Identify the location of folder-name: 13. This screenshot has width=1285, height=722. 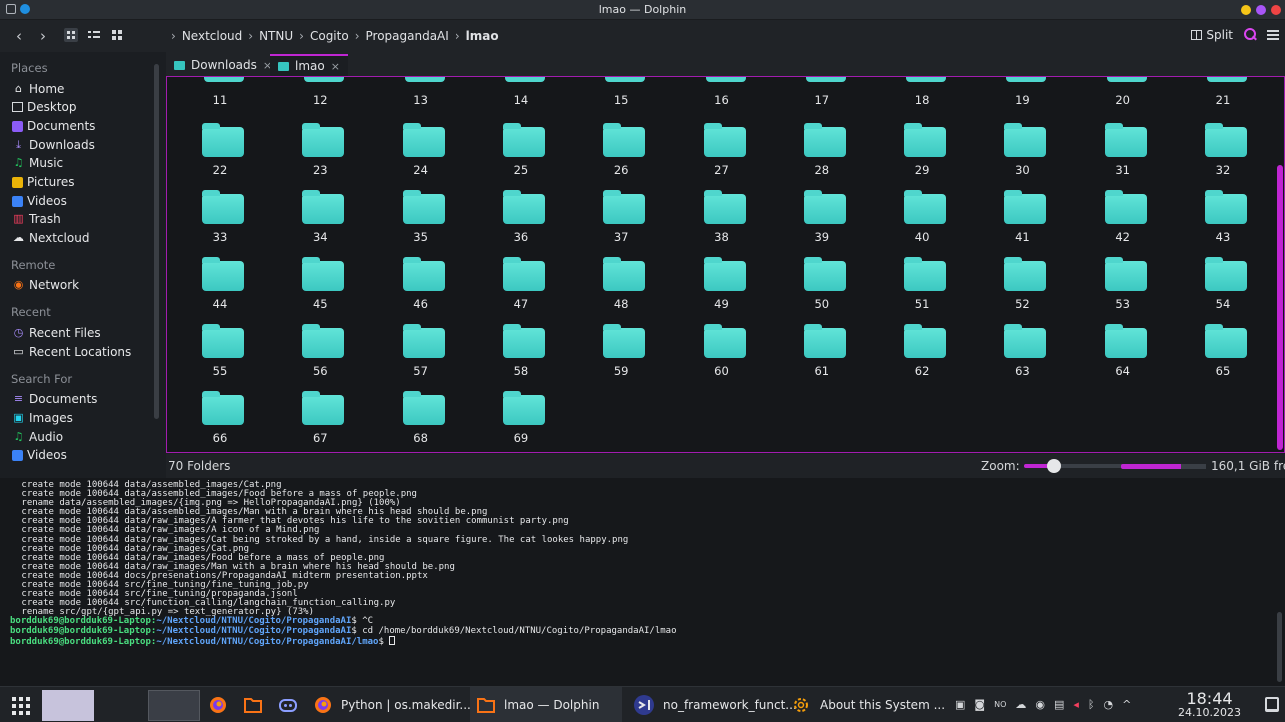
(421, 100).